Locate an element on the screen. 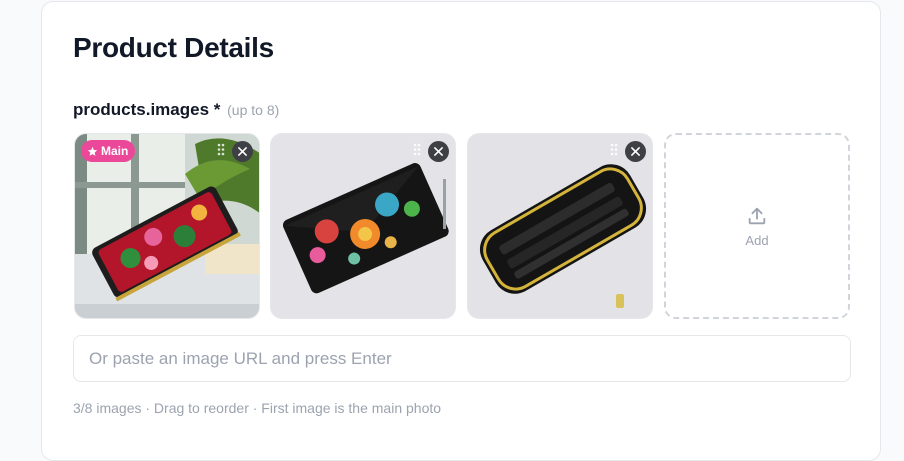 This screenshot has width=904, height=461. images-field-label: products.images * (up to 8) is located at coordinates (176, 110).